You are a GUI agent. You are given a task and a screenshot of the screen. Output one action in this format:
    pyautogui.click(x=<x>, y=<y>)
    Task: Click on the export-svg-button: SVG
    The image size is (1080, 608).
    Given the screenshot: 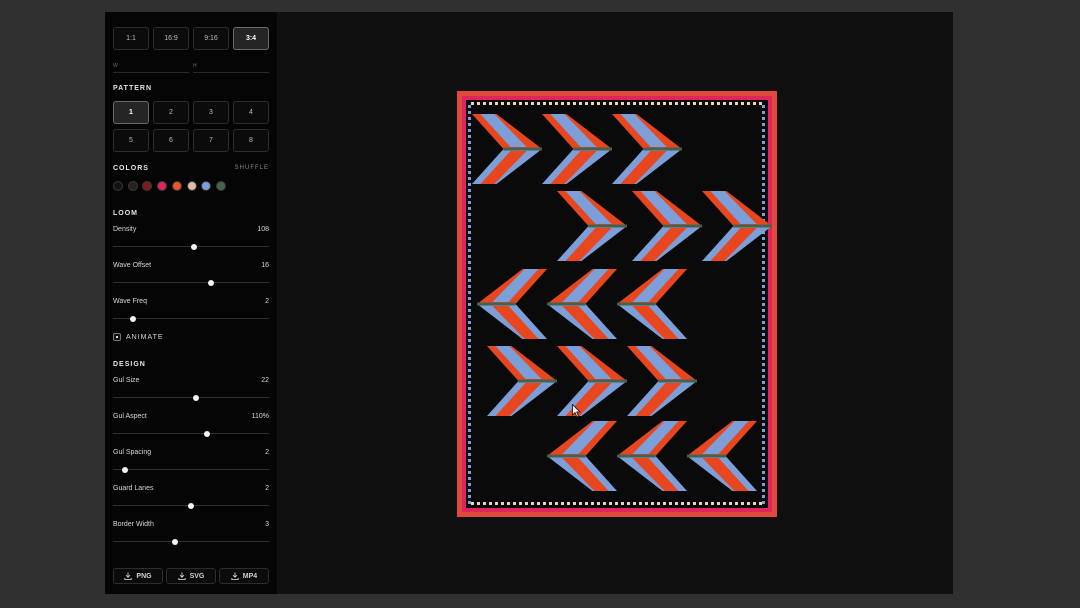 What is the action you would take?
    pyautogui.click(x=191, y=576)
    